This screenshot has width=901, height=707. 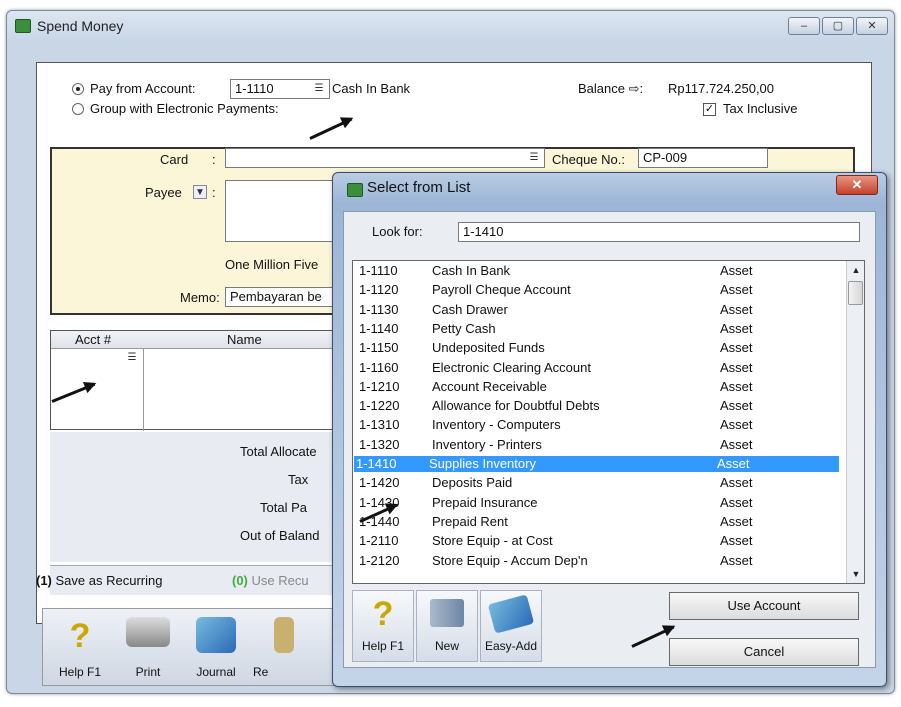 What do you see at coordinates (278, 451) in the screenshot?
I see `total-allocated-label: Total Allocate` at bounding box center [278, 451].